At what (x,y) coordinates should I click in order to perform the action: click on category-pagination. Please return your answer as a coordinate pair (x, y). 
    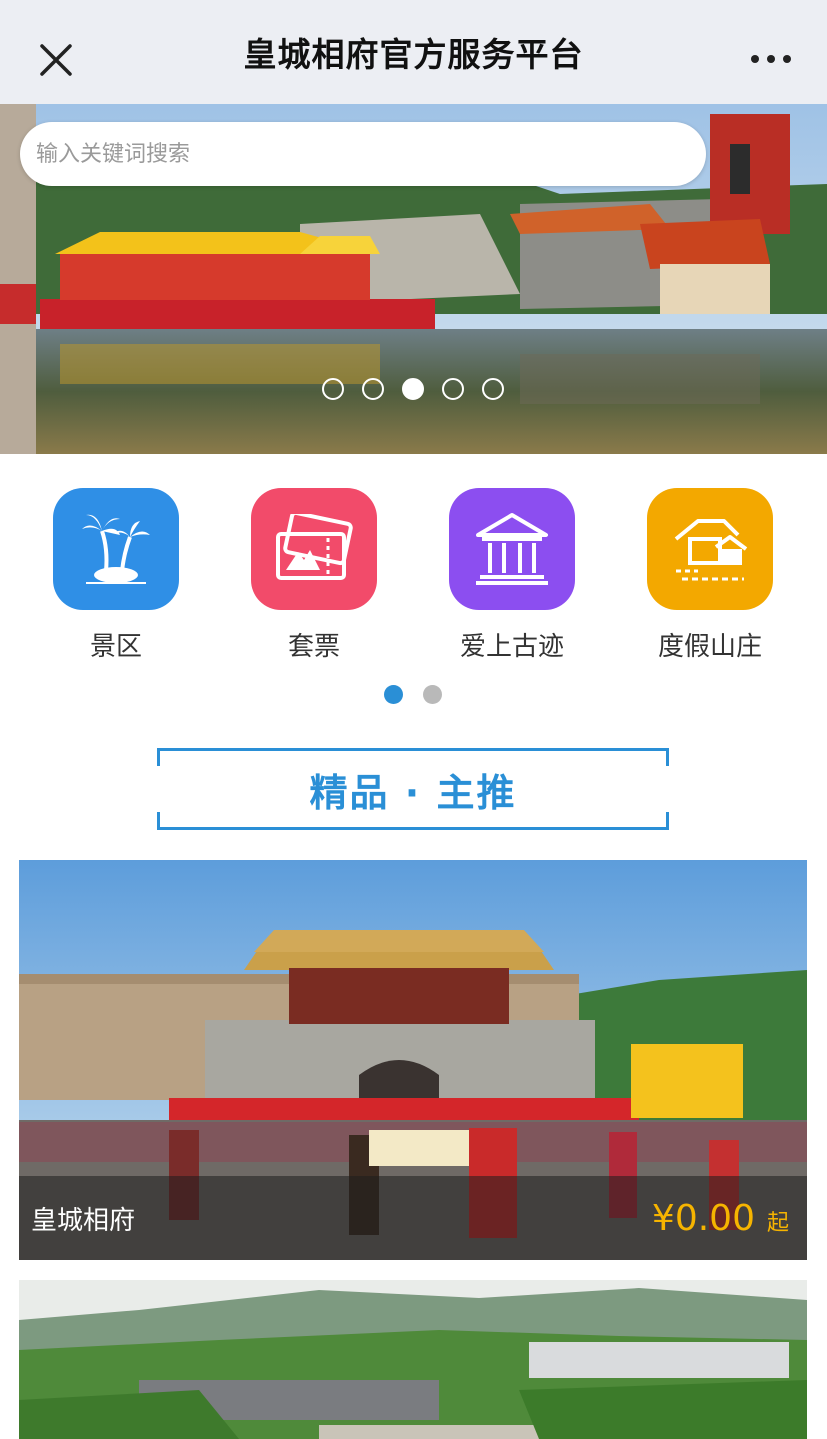
    Looking at the image, I should click on (413, 694).